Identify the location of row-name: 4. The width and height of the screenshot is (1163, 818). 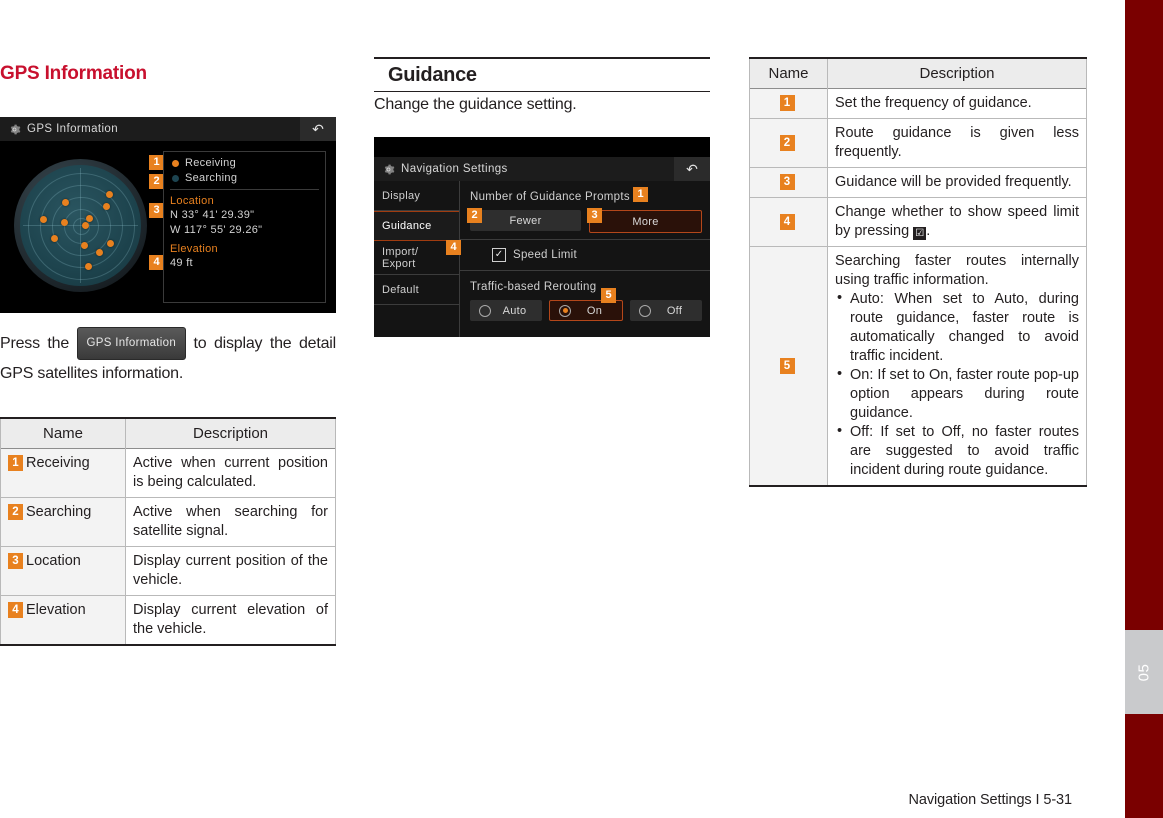
(788, 222).